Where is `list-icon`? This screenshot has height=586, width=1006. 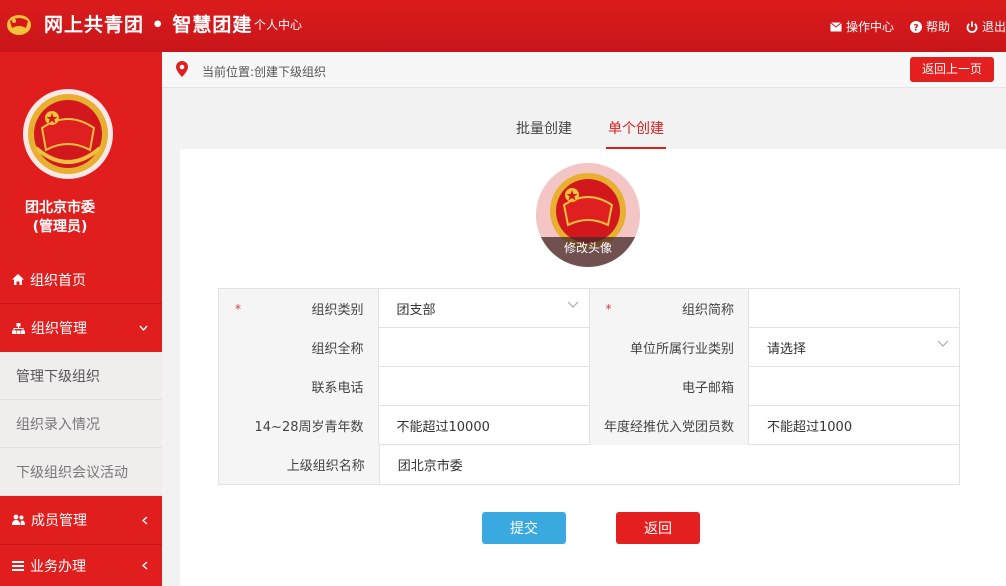
list-icon is located at coordinates (18, 565).